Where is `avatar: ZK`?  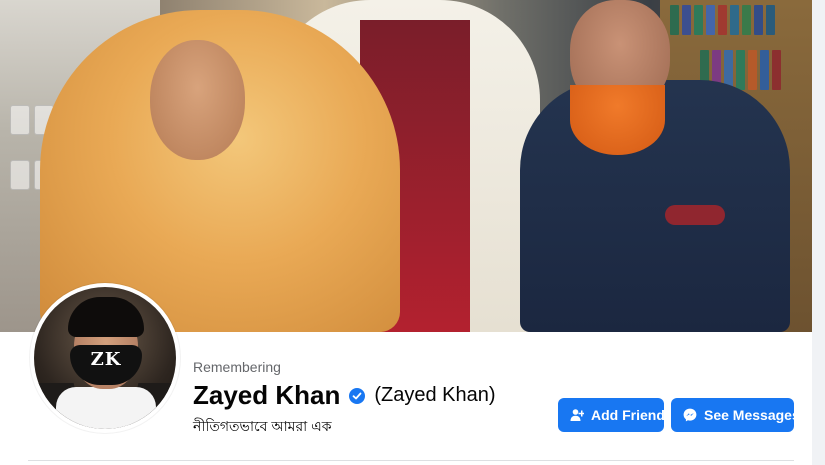
avatar: ZK is located at coordinates (105, 358).